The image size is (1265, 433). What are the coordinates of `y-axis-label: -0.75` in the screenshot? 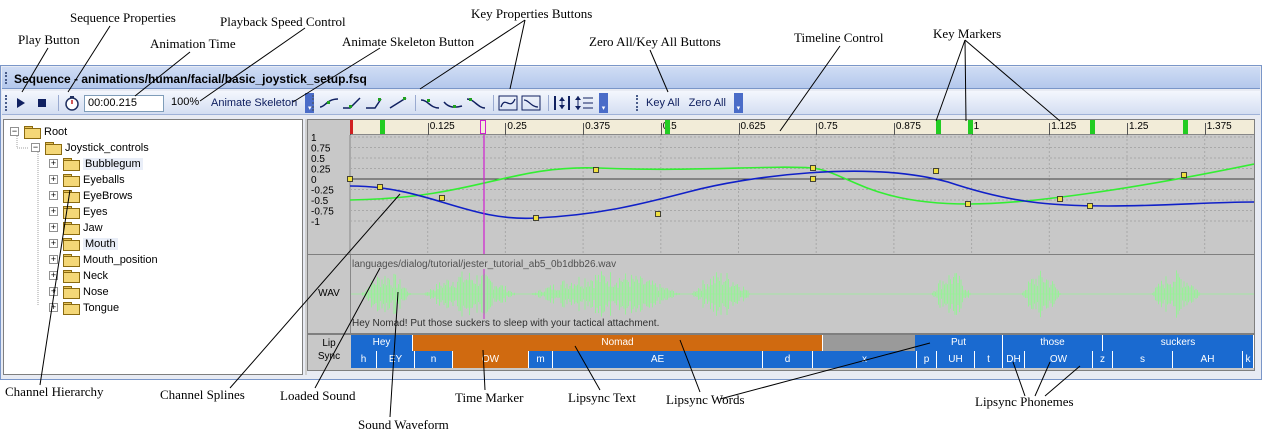 It's located at (322, 212).